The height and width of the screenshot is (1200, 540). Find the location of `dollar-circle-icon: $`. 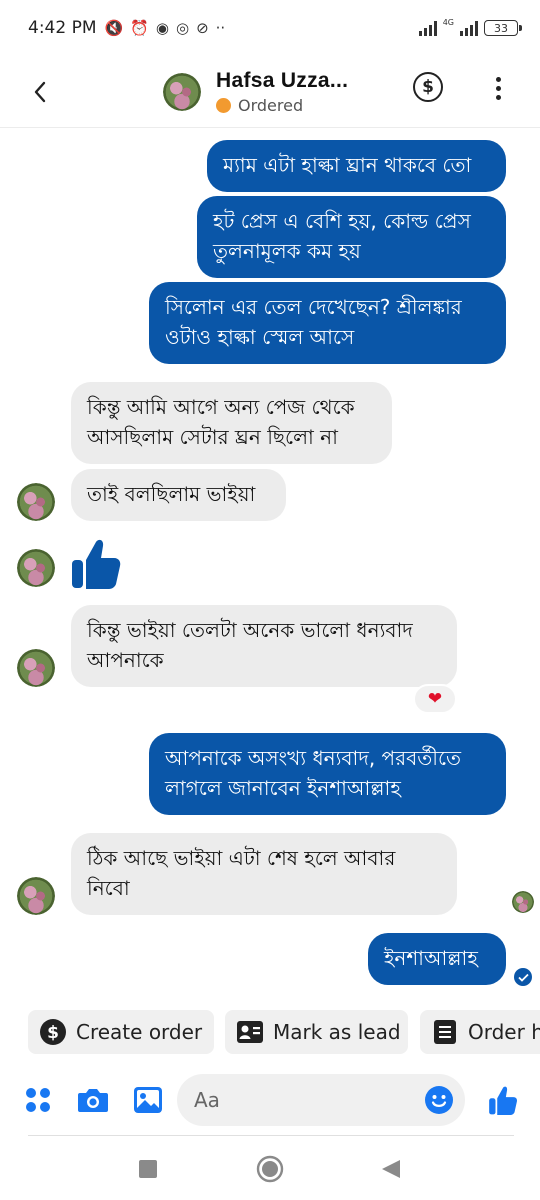

dollar-circle-icon: $ is located at coordinates (53, 1032).